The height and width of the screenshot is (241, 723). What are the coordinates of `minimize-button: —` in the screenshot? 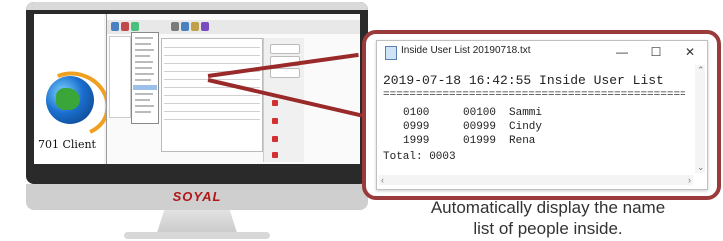 It's located at (622, 52).